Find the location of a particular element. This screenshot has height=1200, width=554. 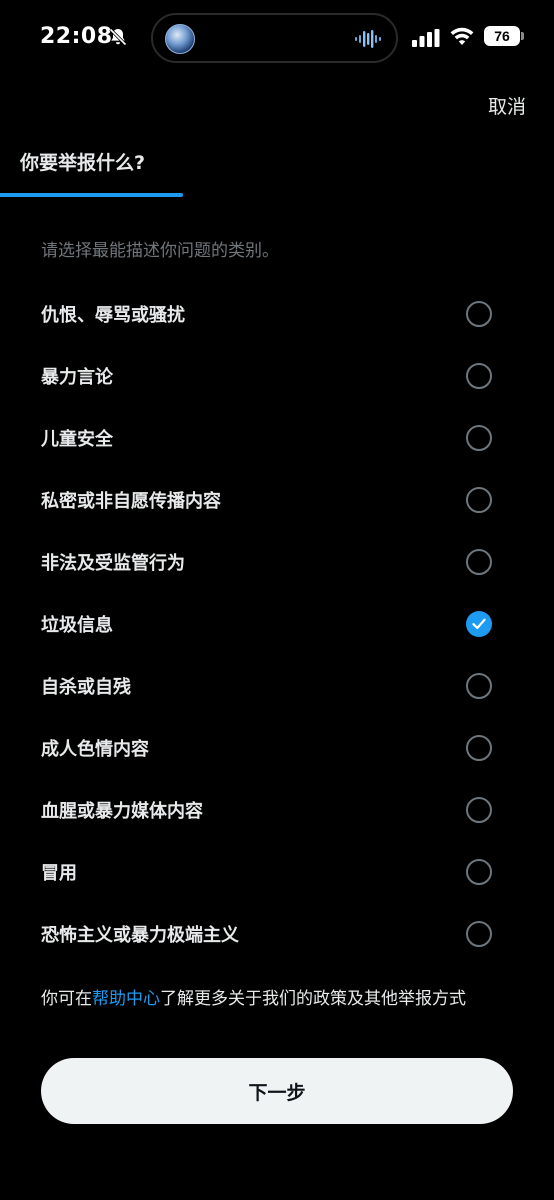

help-center-link: 帮助中心 is located at coordinates (126, 999).